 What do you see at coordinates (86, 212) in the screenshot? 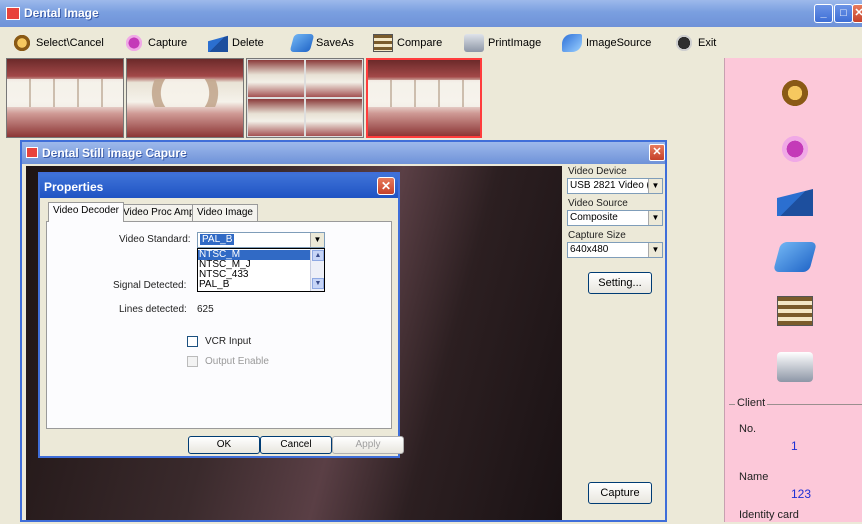
I see `tab-video-decoder: Video Decoder` at bounding box center [86, 212].